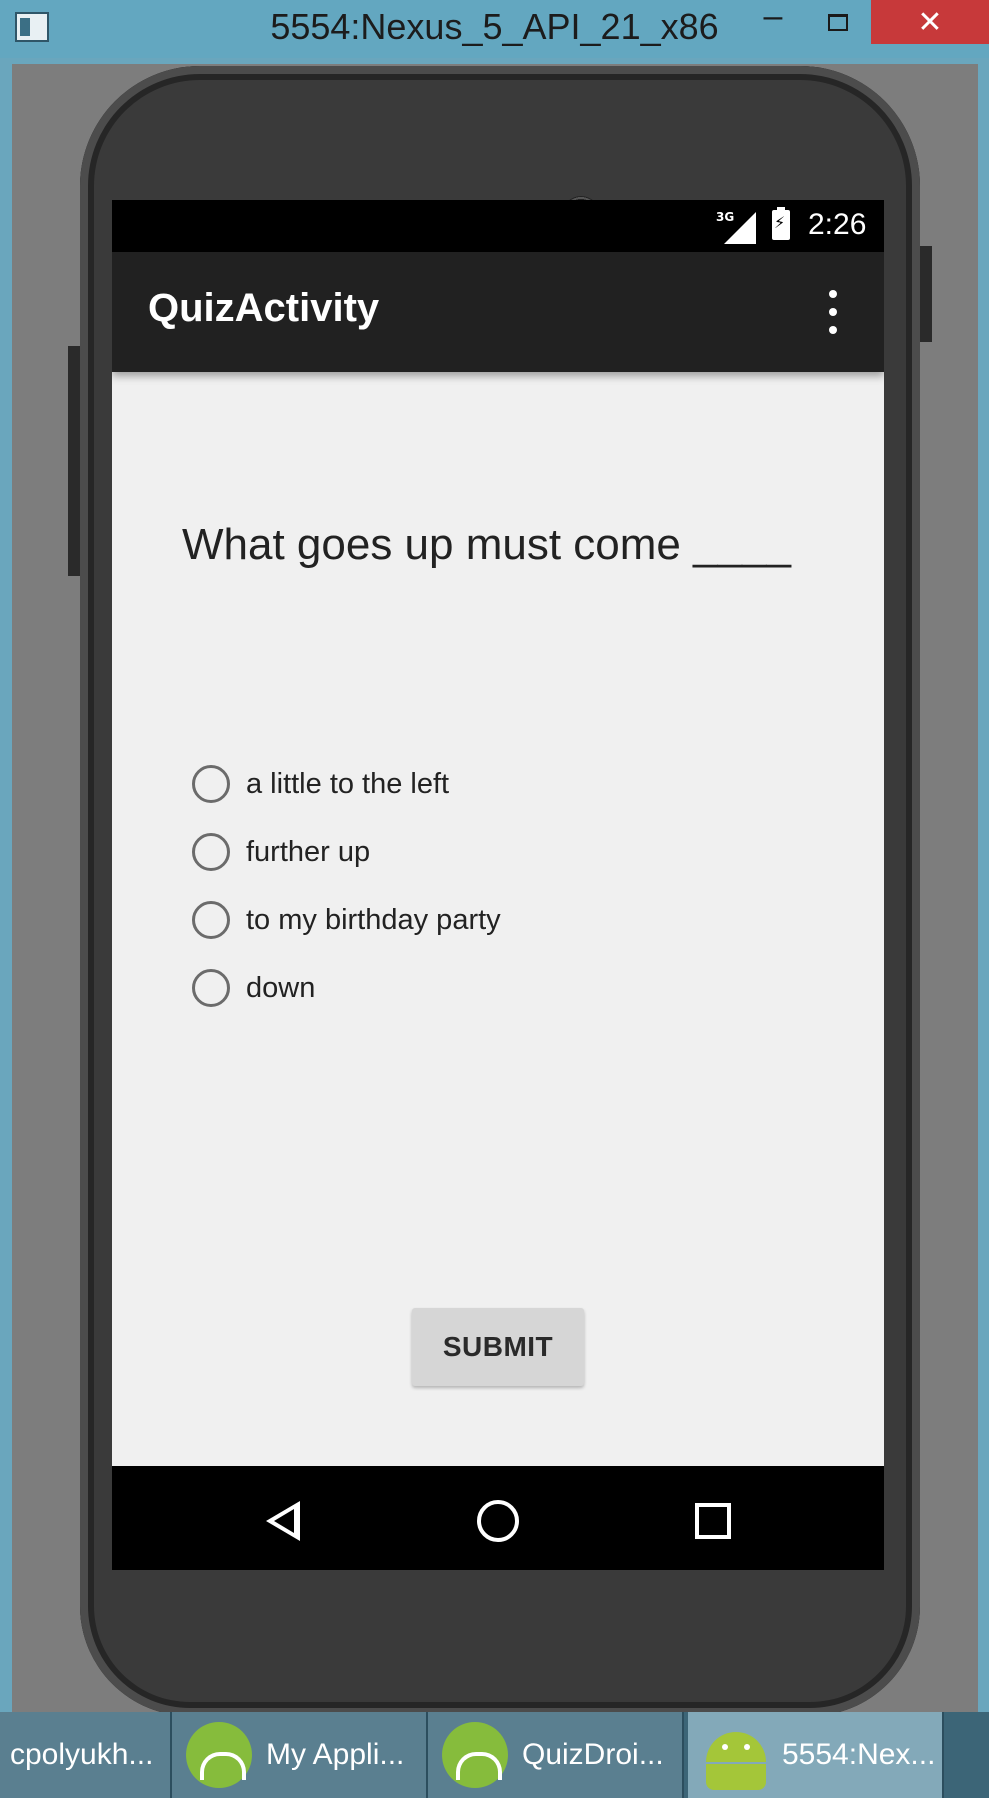  I want to click on option-2: further up, so click(346, 852).